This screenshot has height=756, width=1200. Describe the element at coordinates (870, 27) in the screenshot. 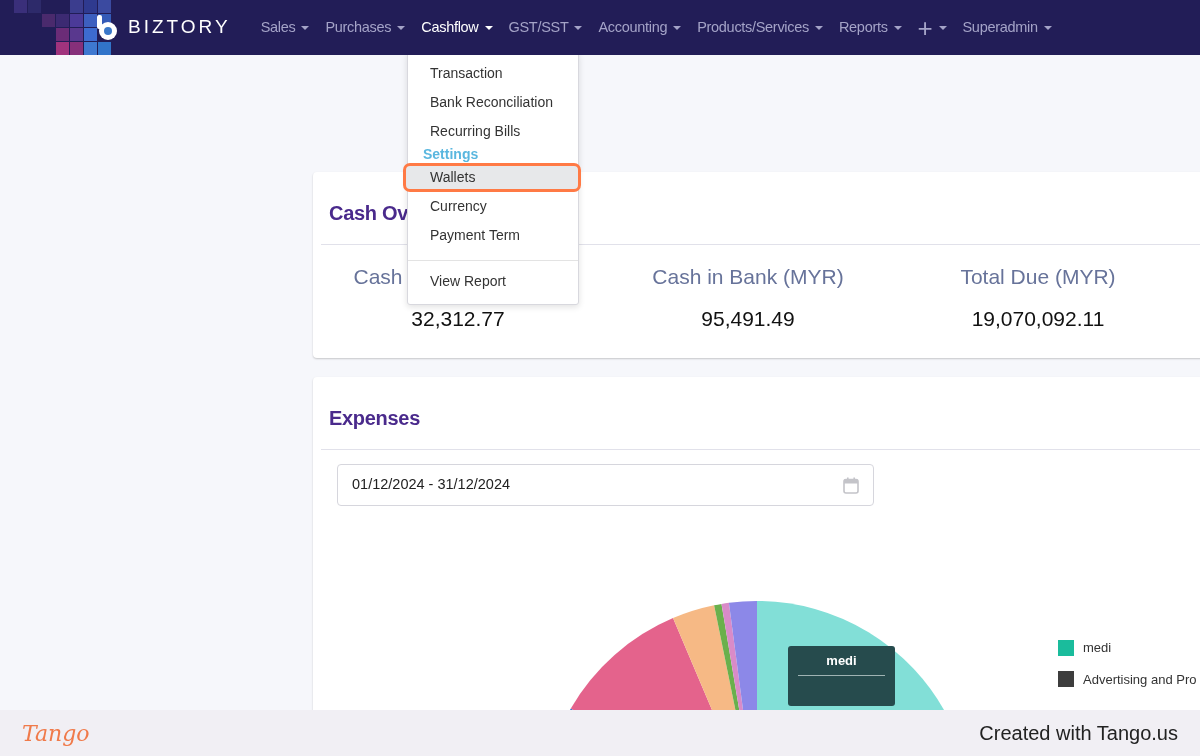

I see `nav-menu-item: Reports` at that location.